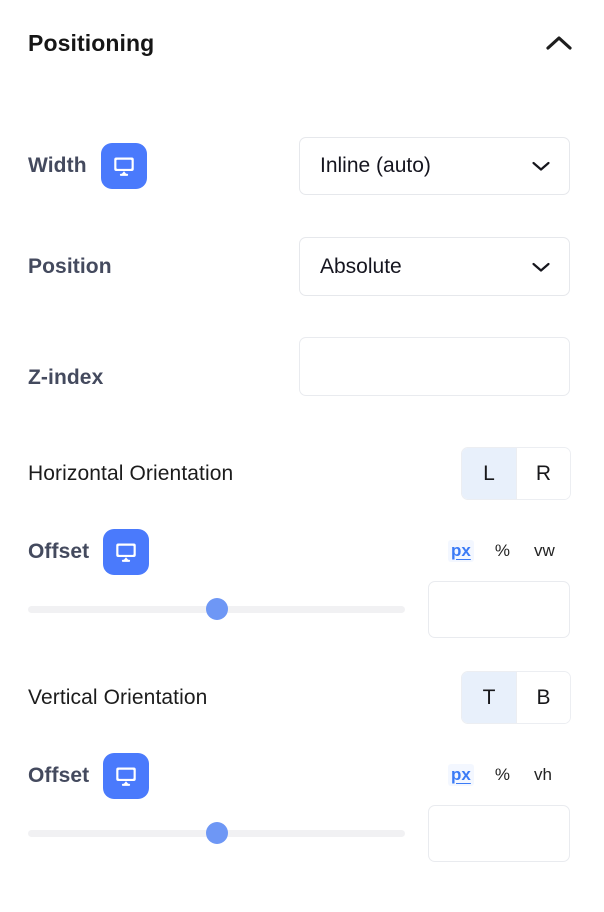 The width and height of the screenshot is (604, 912). Describe the element at coordinates (91, 42) in the screenshot. I see `page-title: Positioning` at that location.